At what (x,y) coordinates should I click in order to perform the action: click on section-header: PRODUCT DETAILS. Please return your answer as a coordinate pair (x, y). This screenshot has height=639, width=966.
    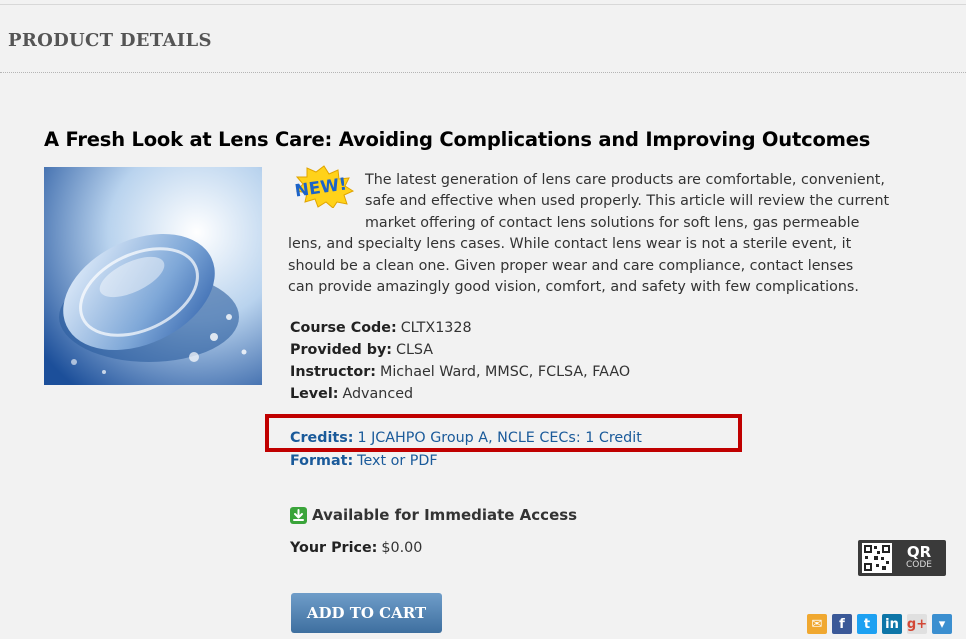
    Looking at the image, I should click on (110, 40).